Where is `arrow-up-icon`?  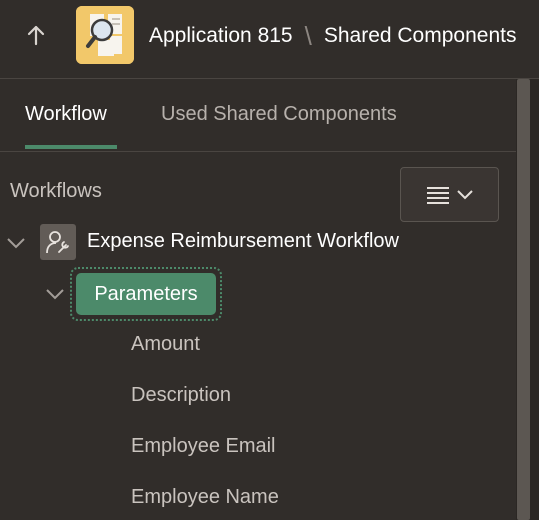 arrow-up-icon is located at coordinates (36, 35).